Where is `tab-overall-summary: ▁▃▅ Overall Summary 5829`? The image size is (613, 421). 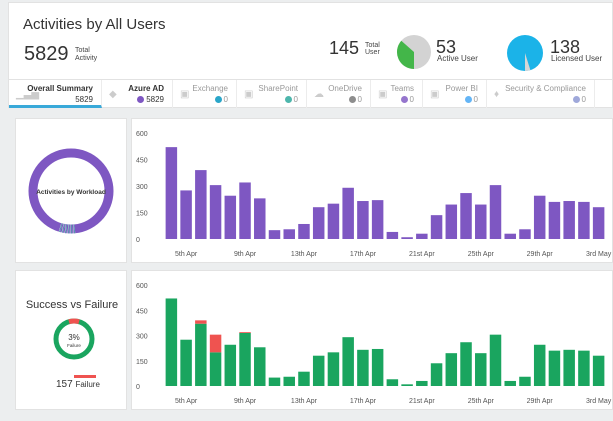 tab-overall-summary: ▁▃▅ Overall Summary 5829 is located at coordinates (55, 94).